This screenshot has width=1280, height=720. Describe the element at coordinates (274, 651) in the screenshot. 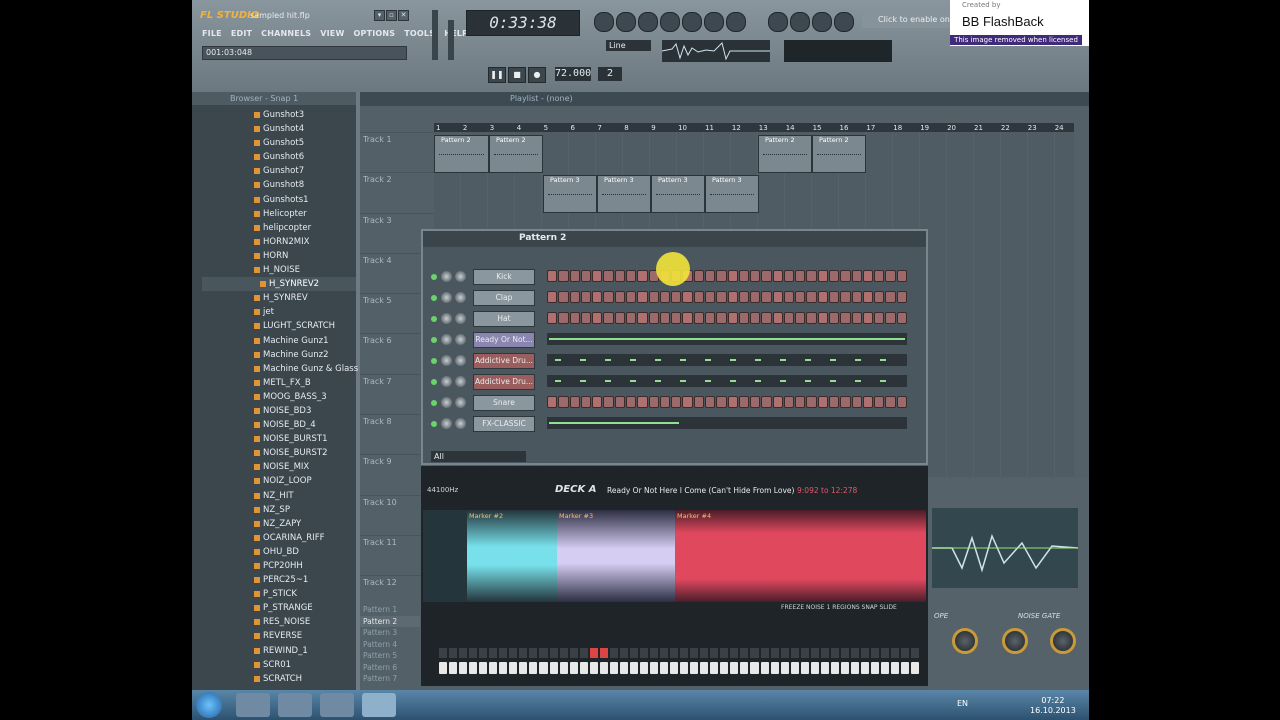

I see `browser-item: REWIND_1` at that location.